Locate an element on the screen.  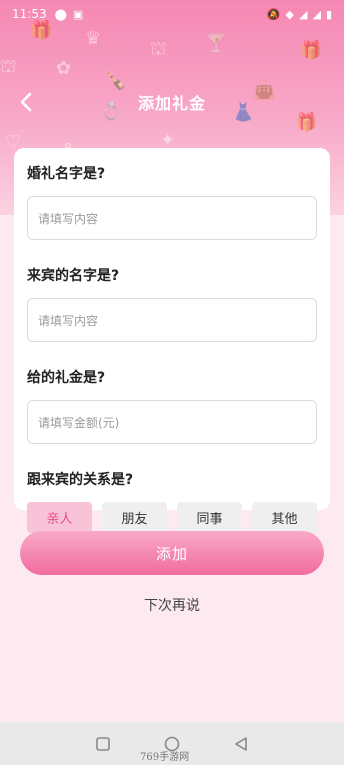
signal-icon: ◢ is located at coordinates (303, 14).